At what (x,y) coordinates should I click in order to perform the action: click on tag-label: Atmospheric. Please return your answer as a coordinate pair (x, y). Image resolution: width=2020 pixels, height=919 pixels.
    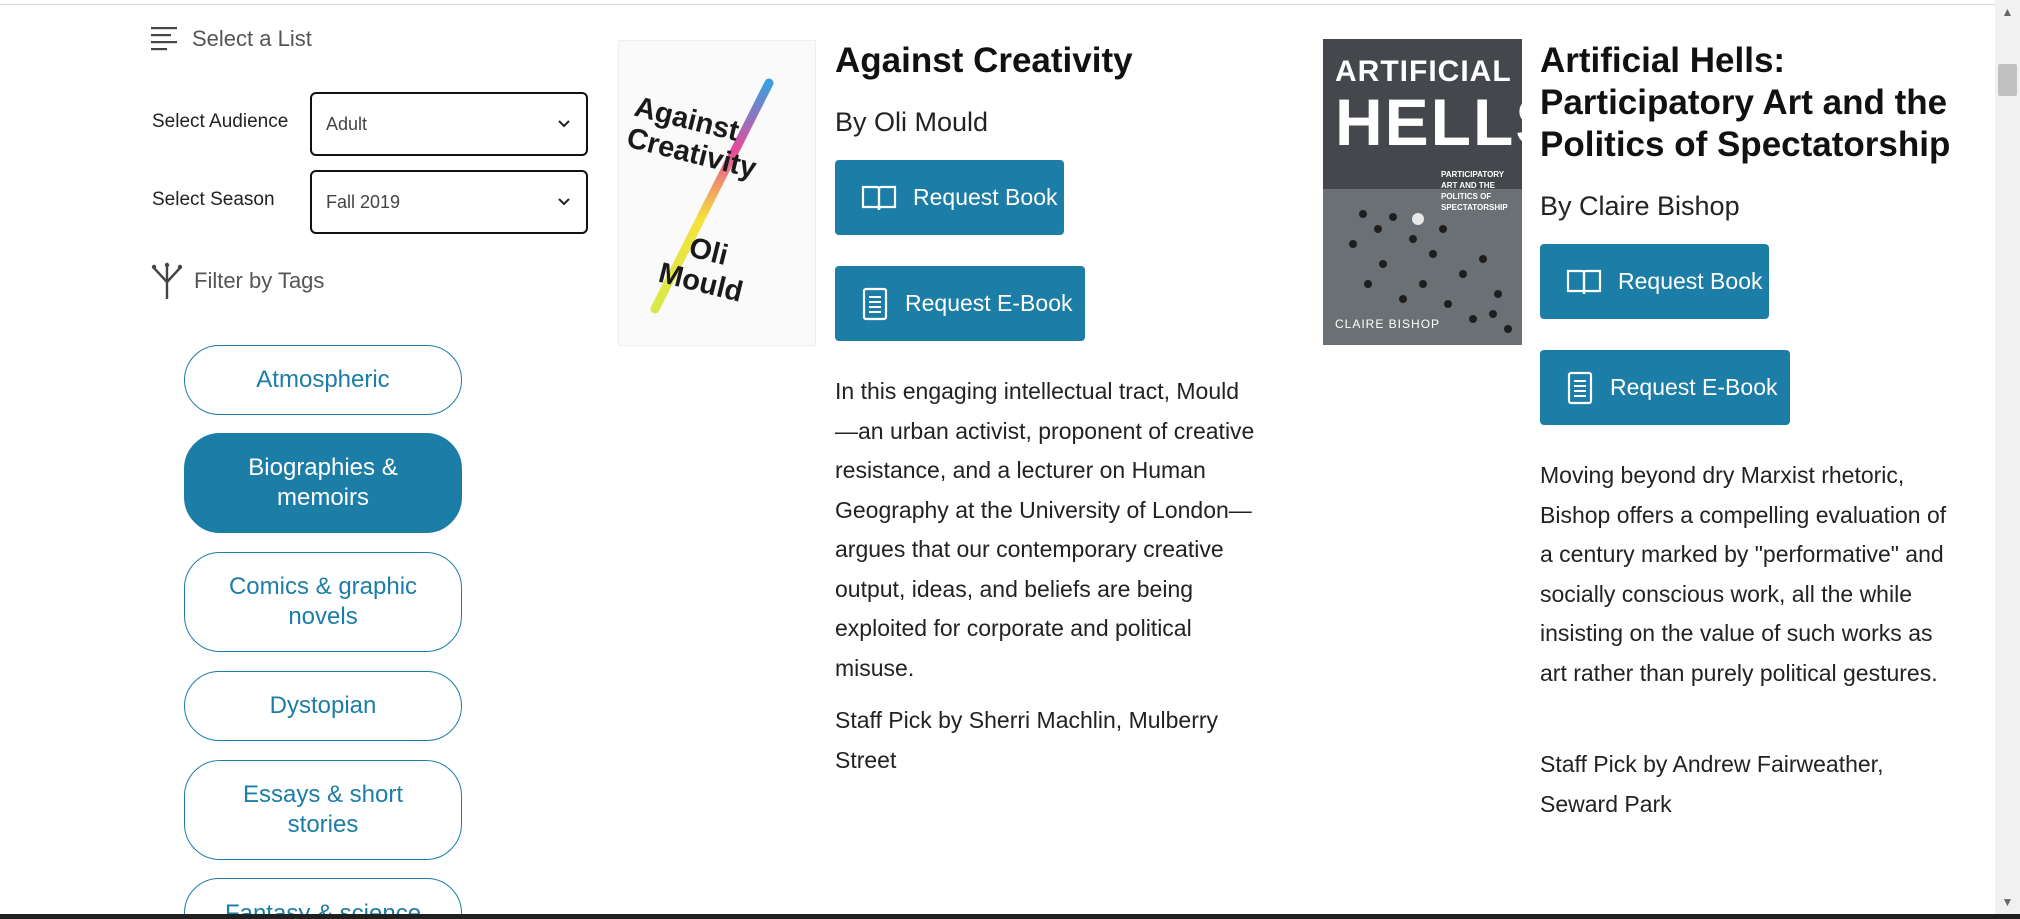
    Looking at the image, I should click on (323, 379).